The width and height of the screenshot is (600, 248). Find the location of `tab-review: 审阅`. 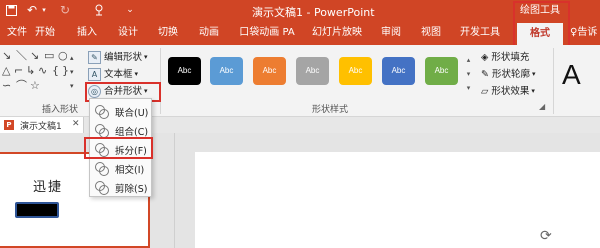

tab-review: 审阅 is located at coordinates (391, 33).